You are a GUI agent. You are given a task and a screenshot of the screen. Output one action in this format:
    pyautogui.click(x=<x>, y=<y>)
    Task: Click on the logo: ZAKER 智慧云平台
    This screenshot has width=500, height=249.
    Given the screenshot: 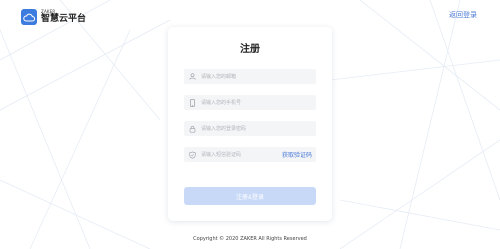 What is the action you would take?
    pyautogui.click(x=53, y=17)
    